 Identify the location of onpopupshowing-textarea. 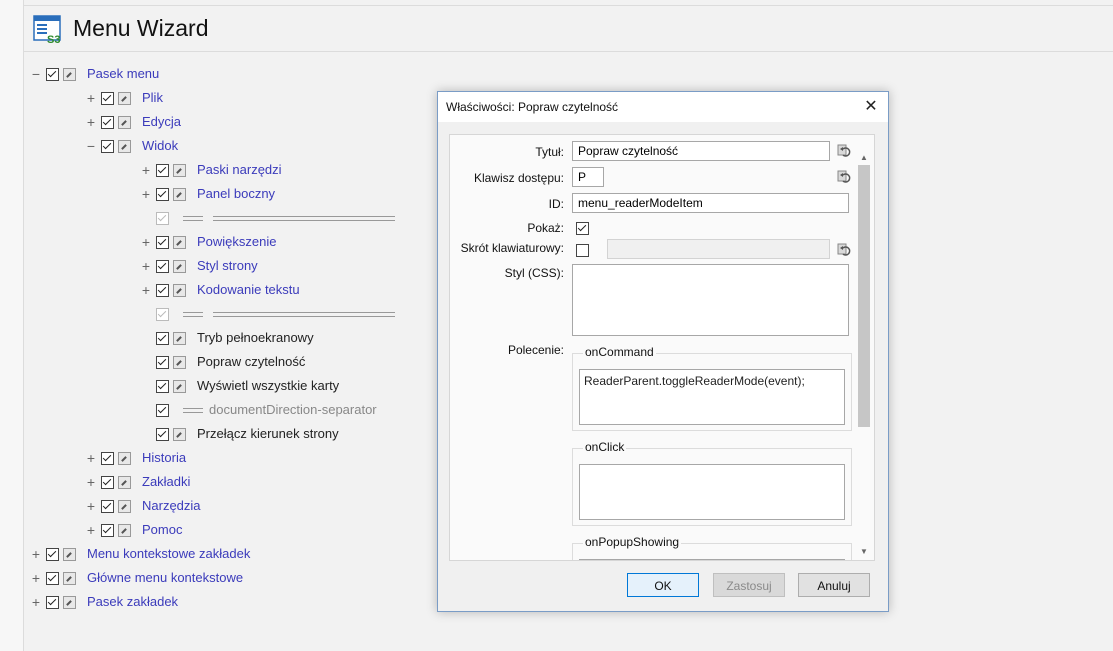
(712, 559).